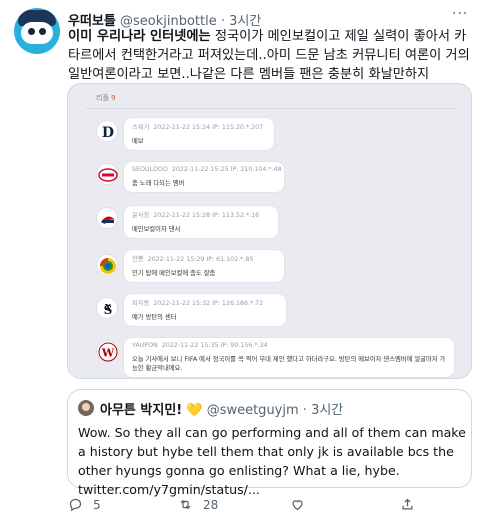  Describe the element at coordinates (141, 410) in the screenshot. I see `quote-display-name: 아무튼 박지민!` at that location.